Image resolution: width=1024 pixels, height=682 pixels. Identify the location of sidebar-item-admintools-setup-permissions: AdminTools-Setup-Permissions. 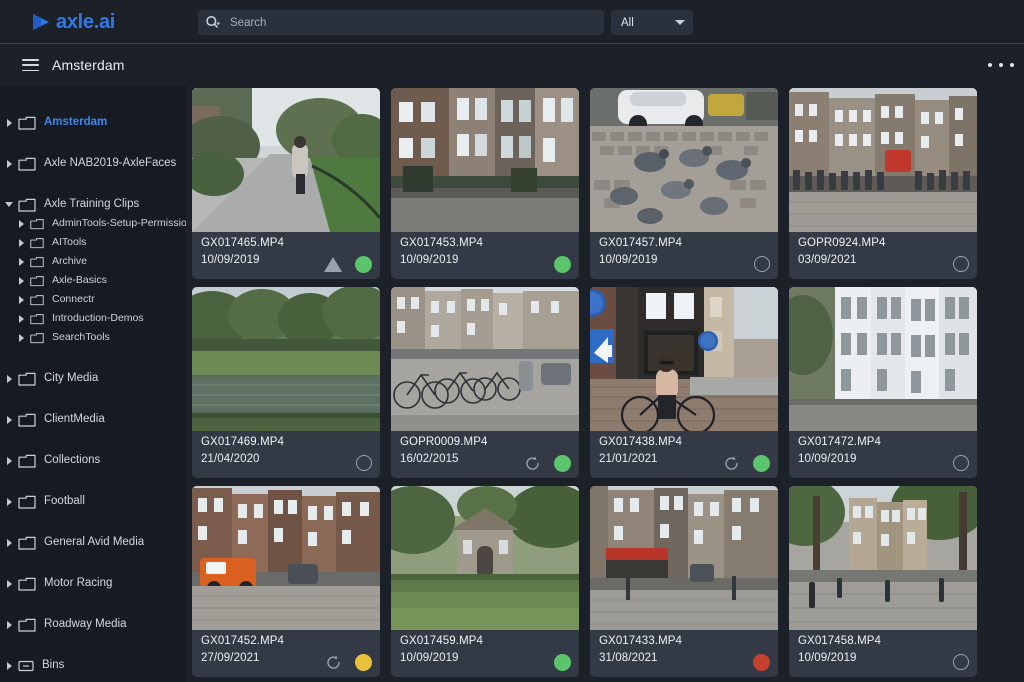
(93, 223).